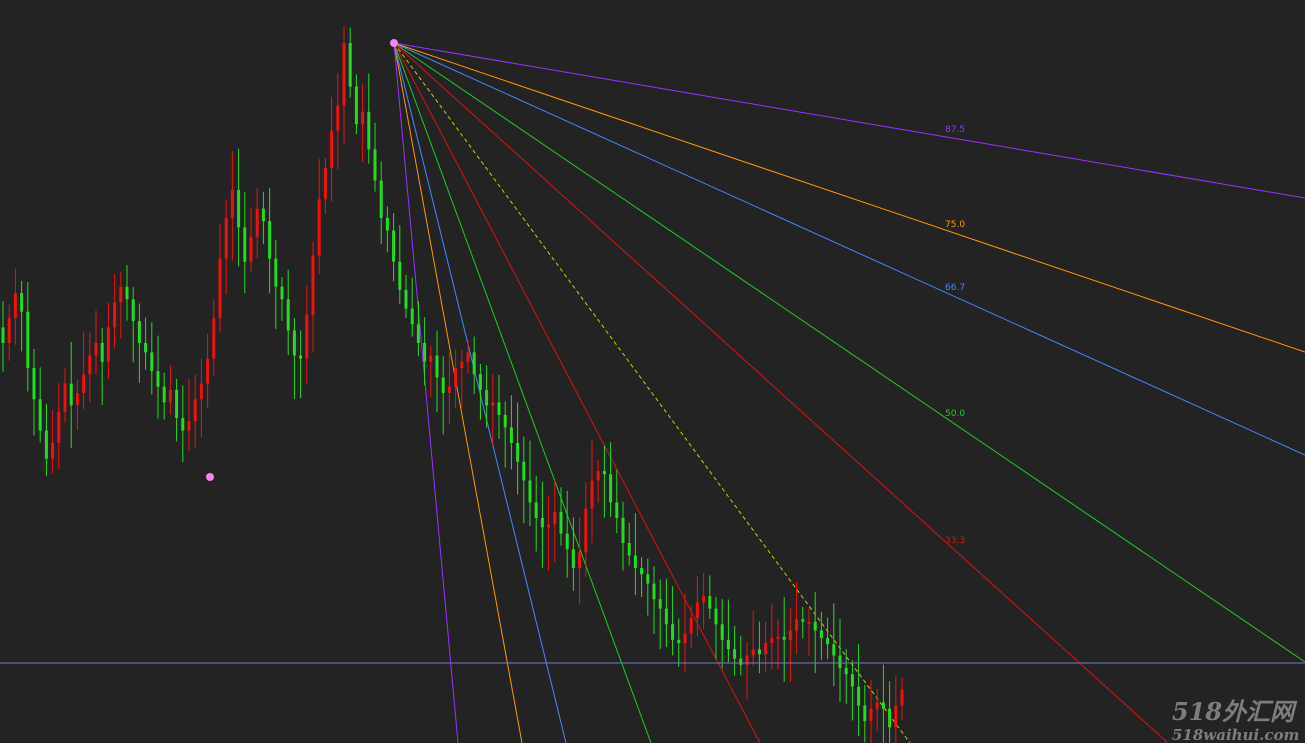 This screenshot has width=1305, height=743. Describe the element at coordinates (955, 414) in the screenshot. I see `fan-label-50.0: 50.0` at that location.